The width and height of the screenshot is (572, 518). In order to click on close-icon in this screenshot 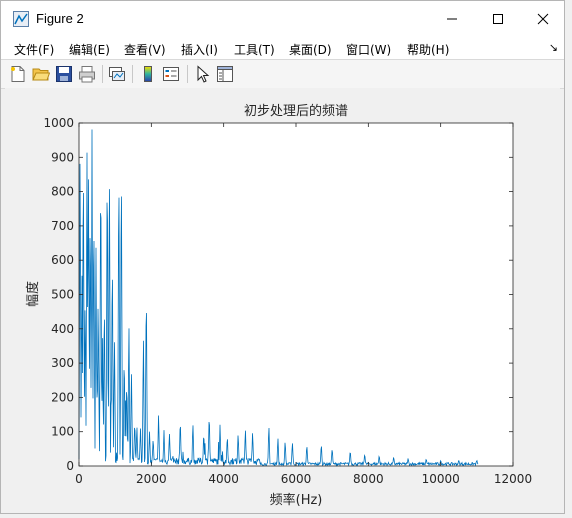, I will do `click(543, 19)`.